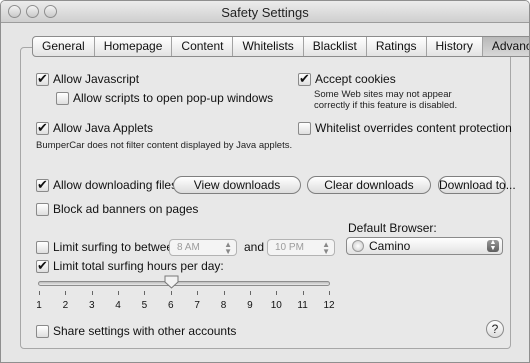  I want to click on tab-content: Content, so click(203, 46).